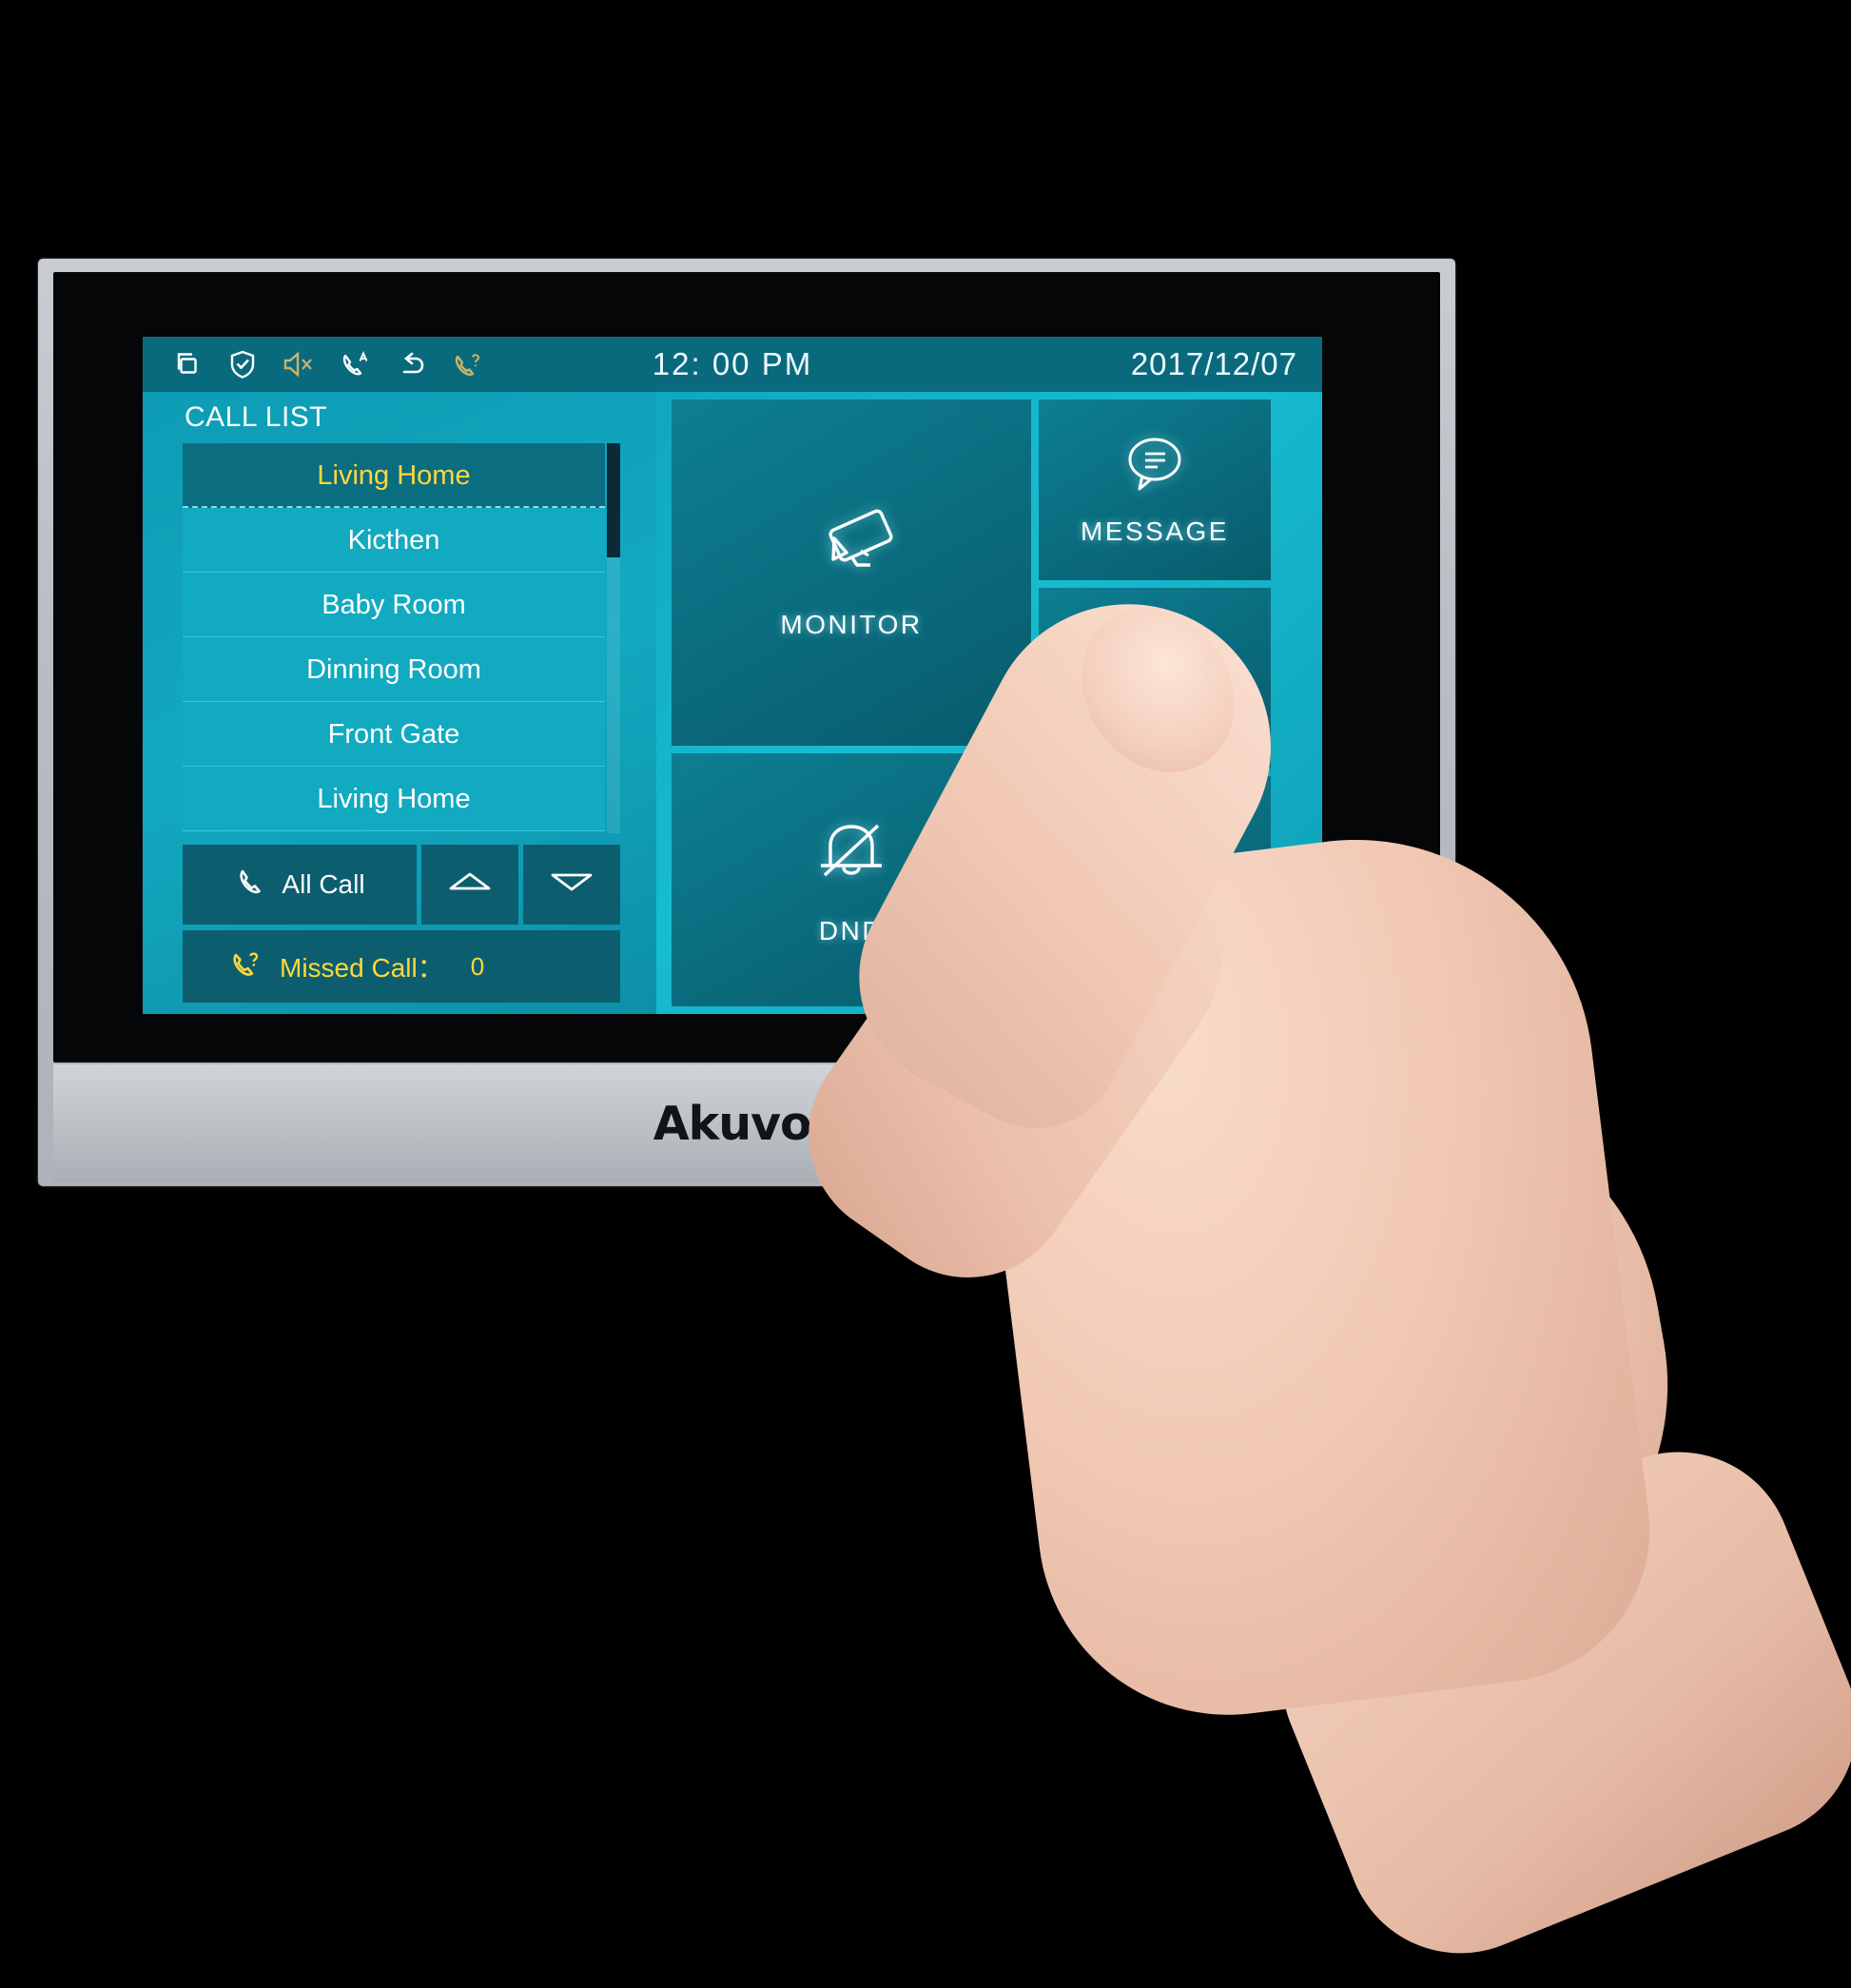  I want to click on tile-dnd-label: DND, so click(851, 930).